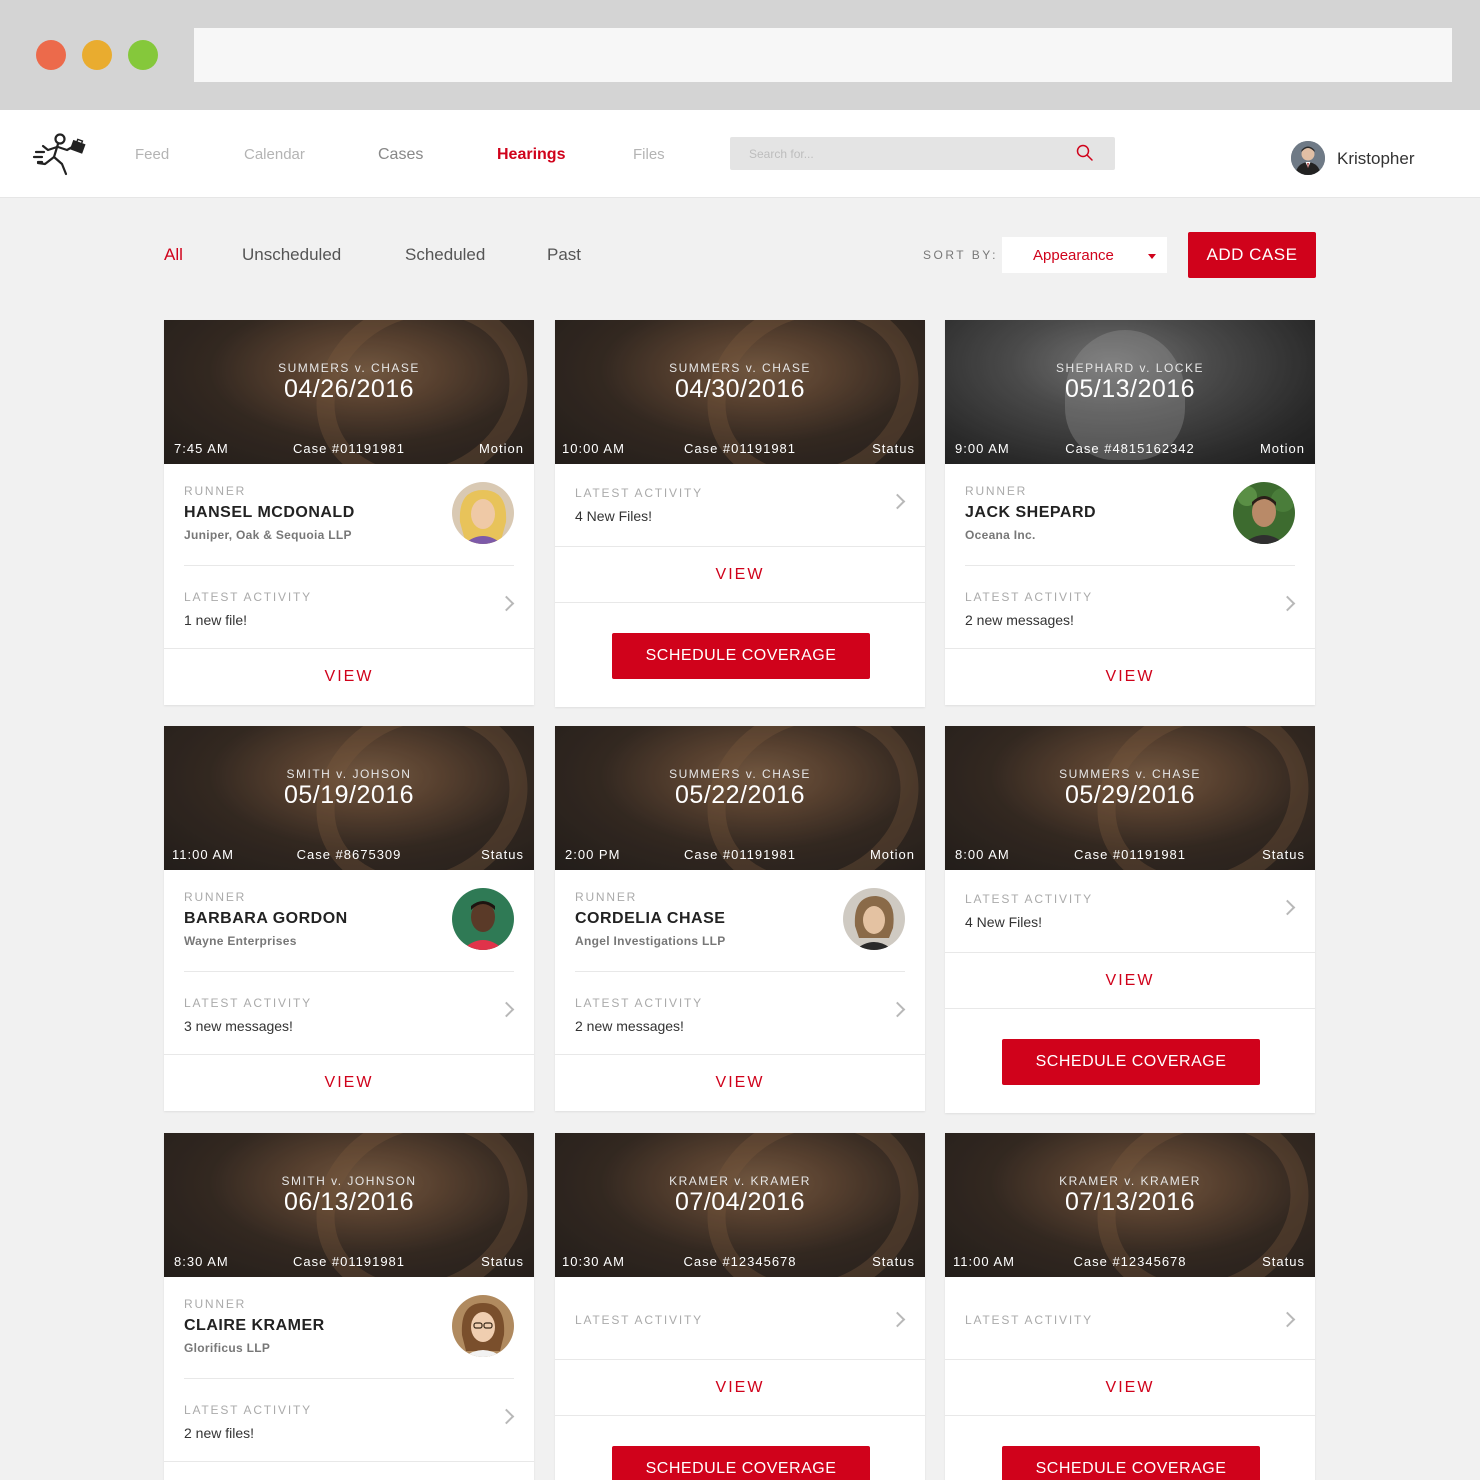  What do you see at coordinates (1252, 255) in the screenshot?
I see `add-case-button: ADD CASE` at bounding box center [1252, 255].